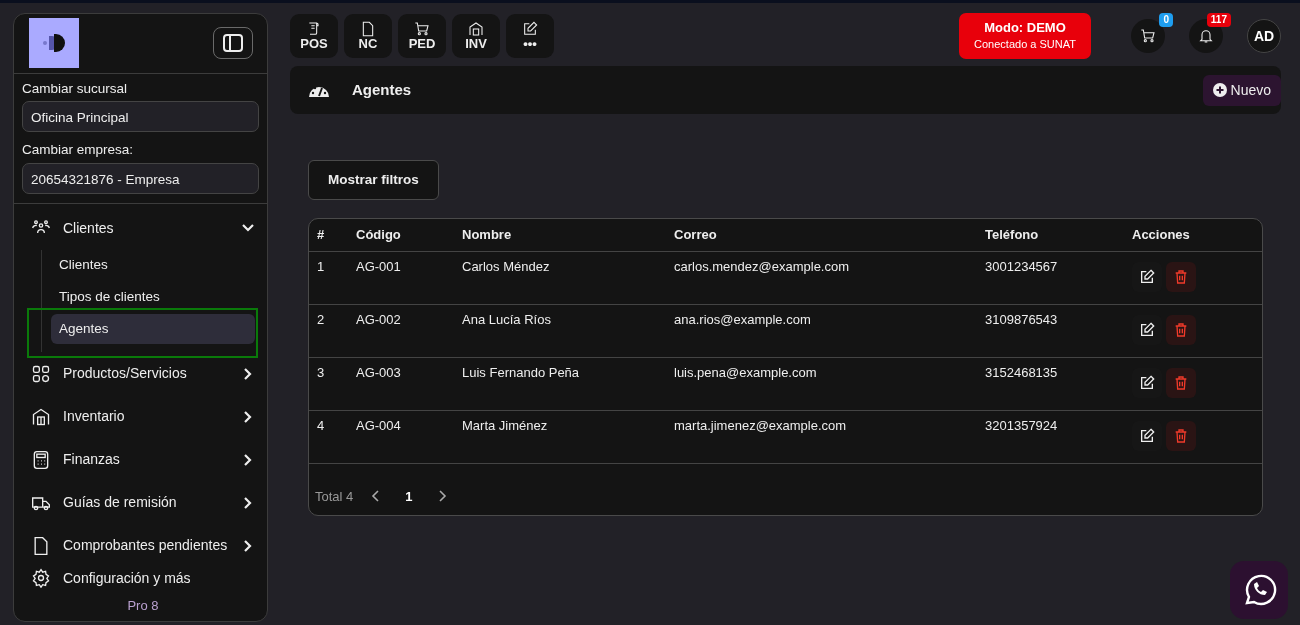 This screenshot has height=625, width=1300. I want to click on branch-select: Oficina Principal, so click(140, 117).